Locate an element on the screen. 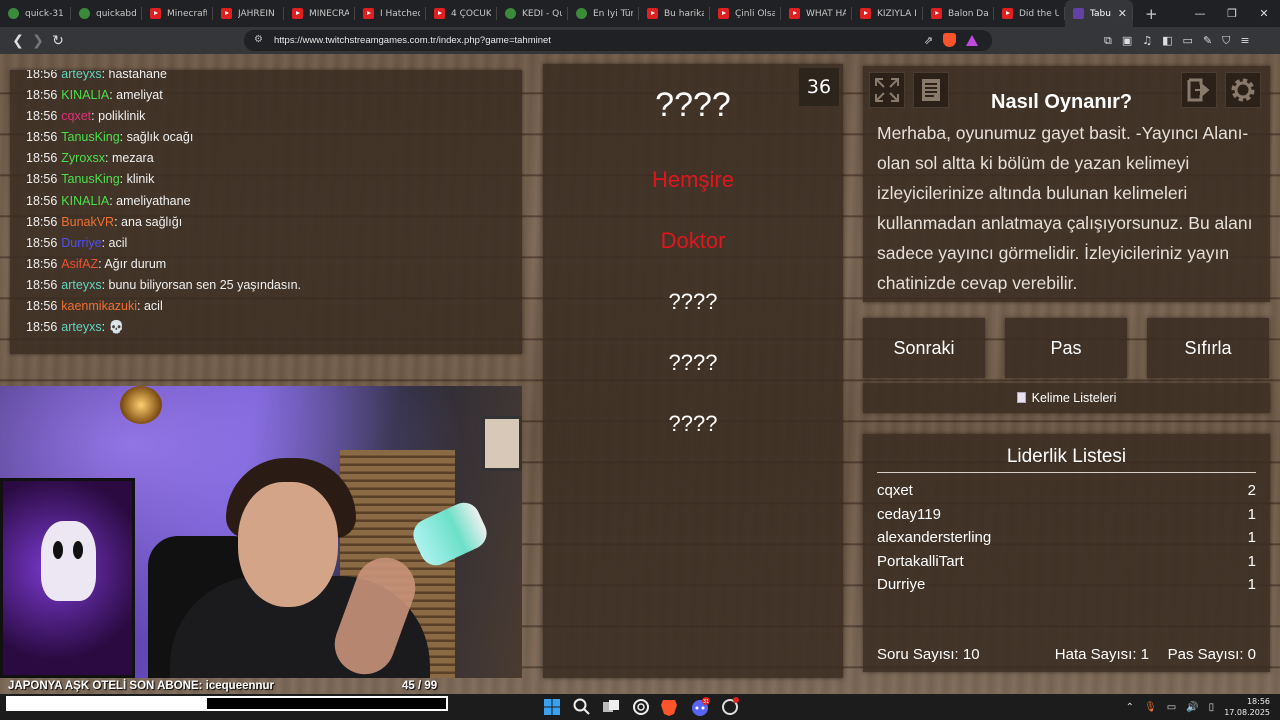 The image size is (1280, 720). sidebar-icon: ◧ is located at coordinates (1167, 40).